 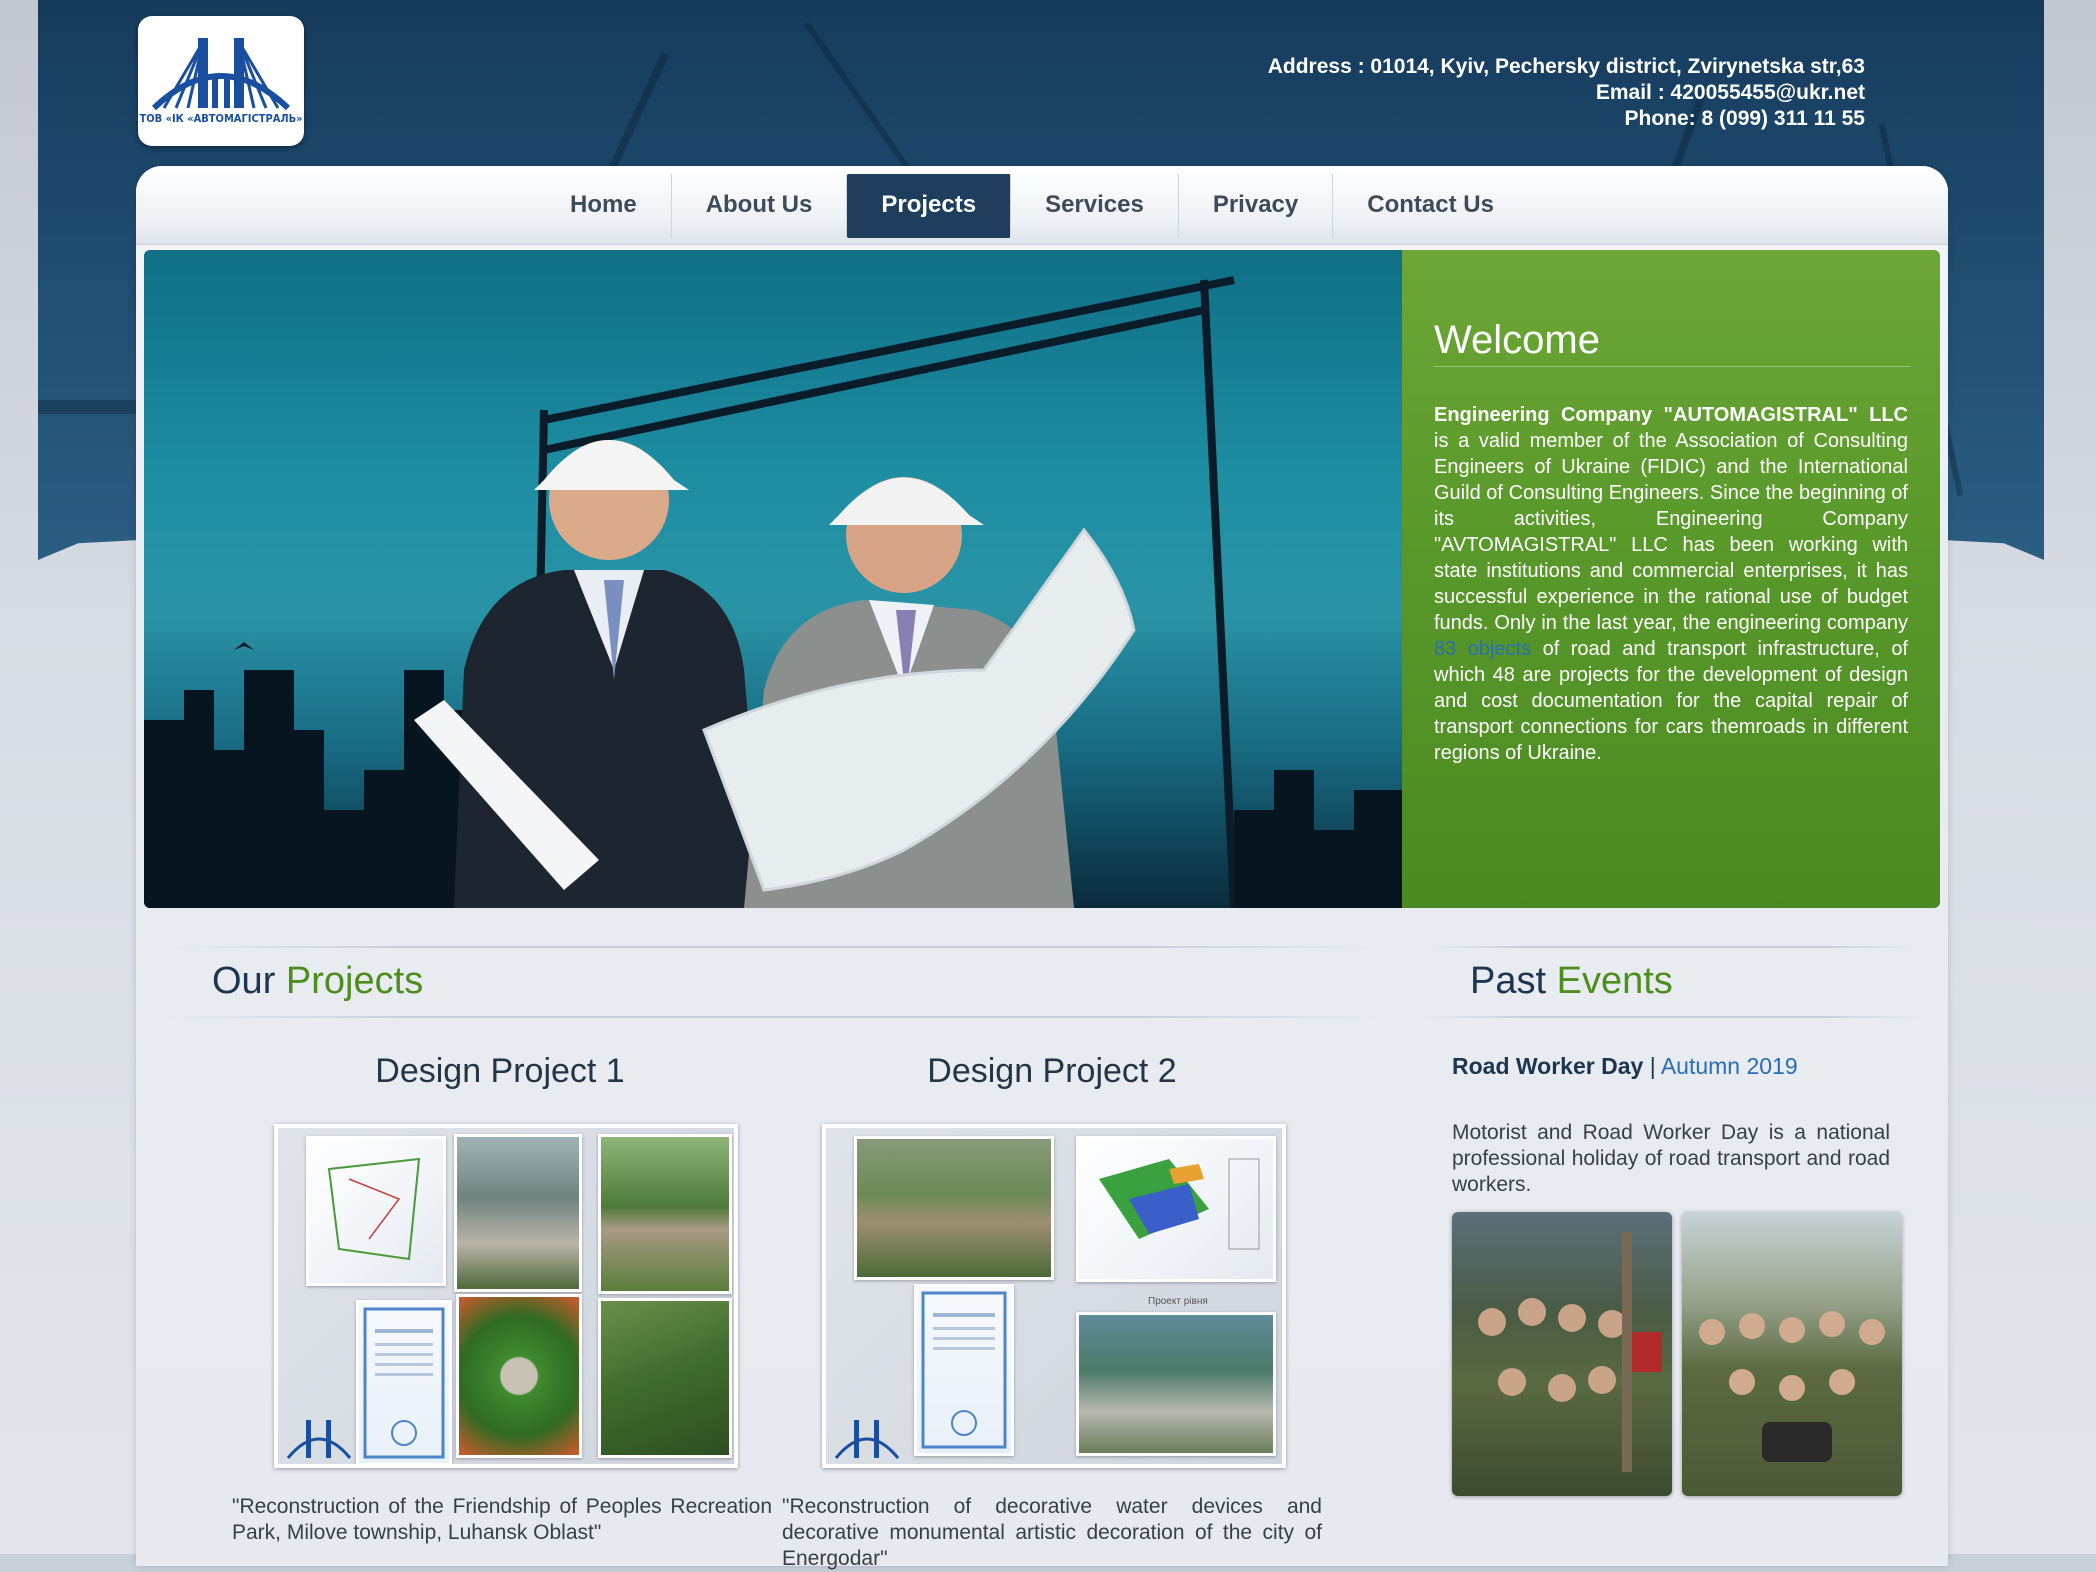 What do you see at coordinates (1672, 366) in the screenshot?
I see `welcome-divider` at bounding box center [1672, 366].